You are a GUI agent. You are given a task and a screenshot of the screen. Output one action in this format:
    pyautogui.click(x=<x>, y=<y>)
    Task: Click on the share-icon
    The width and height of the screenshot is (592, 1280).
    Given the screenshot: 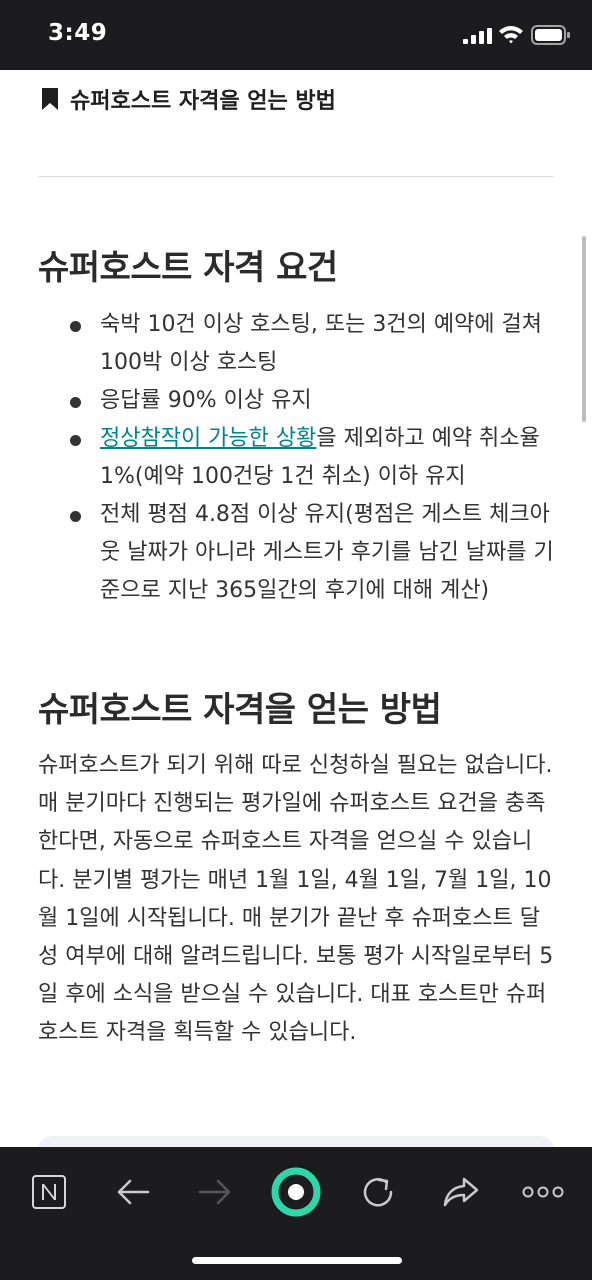 What is the action you would take?
    pyautogui.click(x=461, y=1192)
    